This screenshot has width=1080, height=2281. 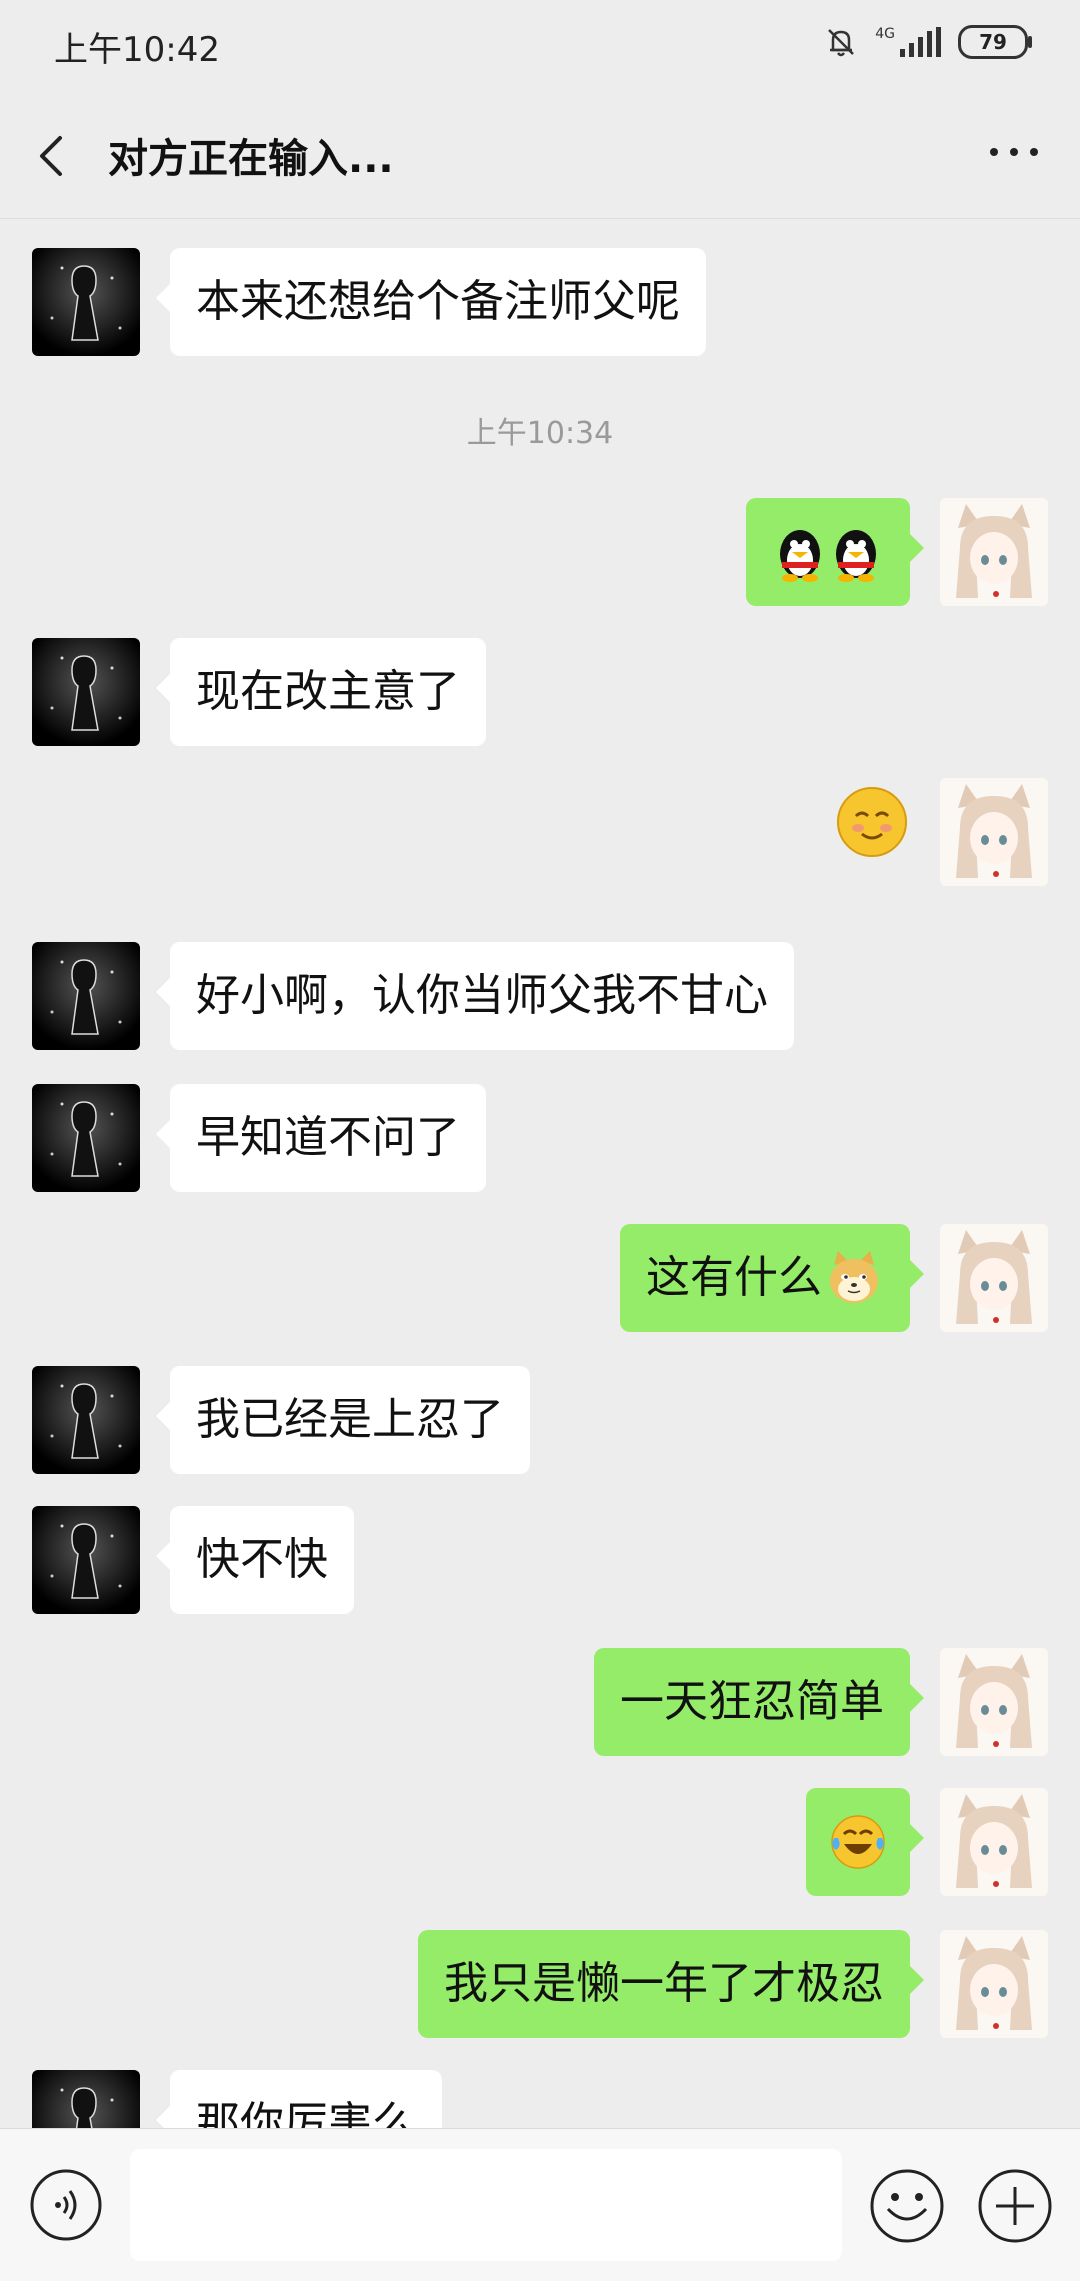 What do you see at coordinates (858, 1842) in the screenshot?
I see `tears-of-joy-icon` at bounding box center [858, 1842].